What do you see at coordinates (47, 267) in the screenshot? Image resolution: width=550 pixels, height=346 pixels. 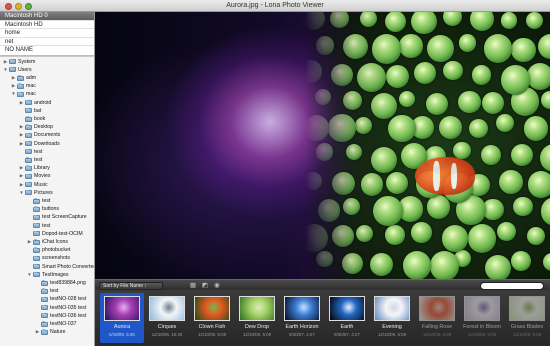 I see `tree-item: Smart Photo Converter` at bounding box center [47, 267].